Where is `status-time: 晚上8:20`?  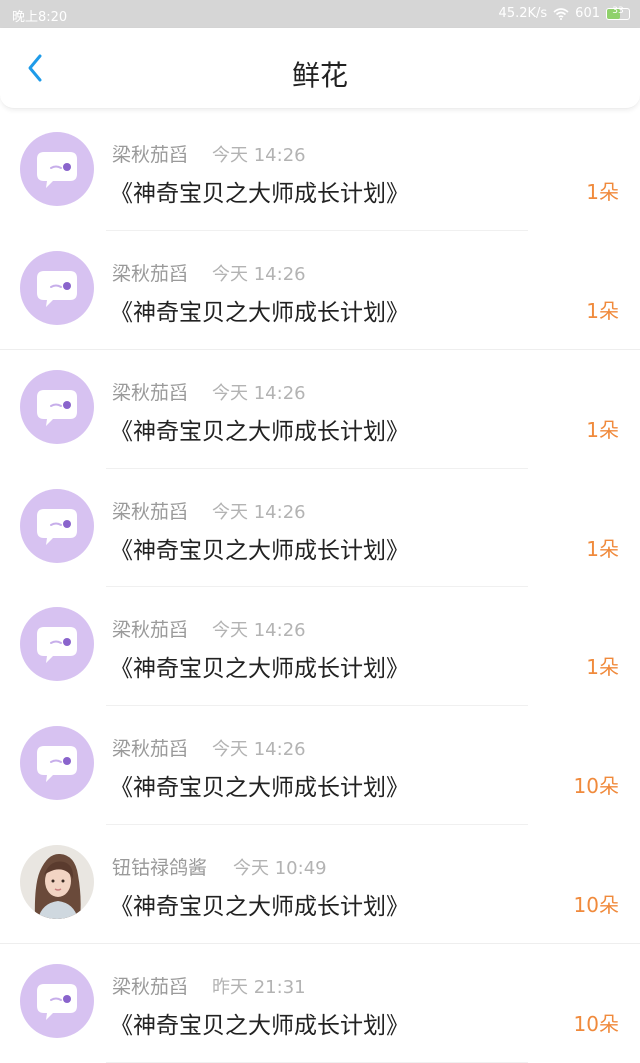
status-time: 晚上8:20 is located at coordinates (40, 17).